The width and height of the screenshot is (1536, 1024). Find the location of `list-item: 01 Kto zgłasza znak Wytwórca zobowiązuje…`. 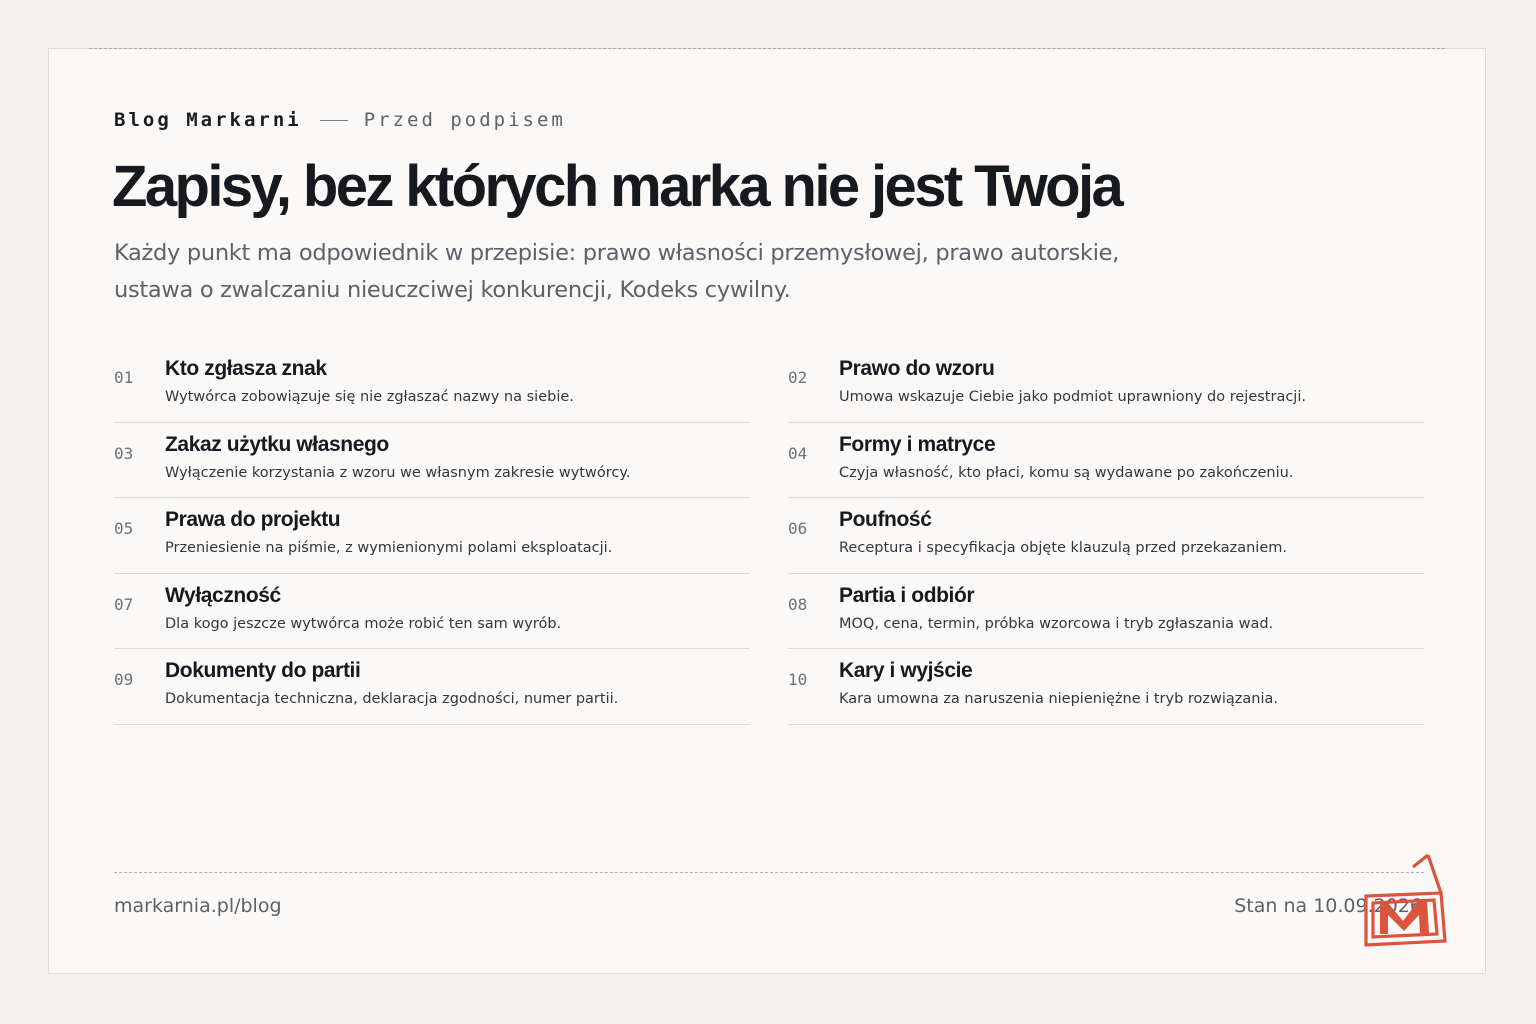

list-item: 01 Kto zgłasza znak Wytwórca zobowiązuje… is located at coordinates (432, 385).